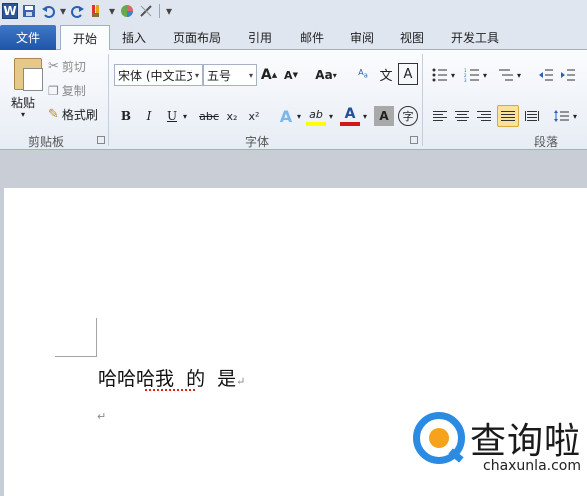  I want to click on enclose-characters-button: 字, so click(408, 116).